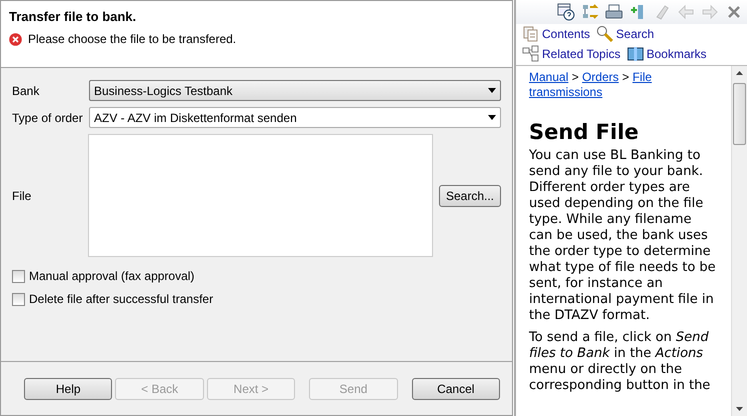 The image size is (747, 416). What do you see at coordinates (111, 276) in the screenshot?
I see `checkbox-label: Manual approval (fax approval)` at bounding box center [111, 276].